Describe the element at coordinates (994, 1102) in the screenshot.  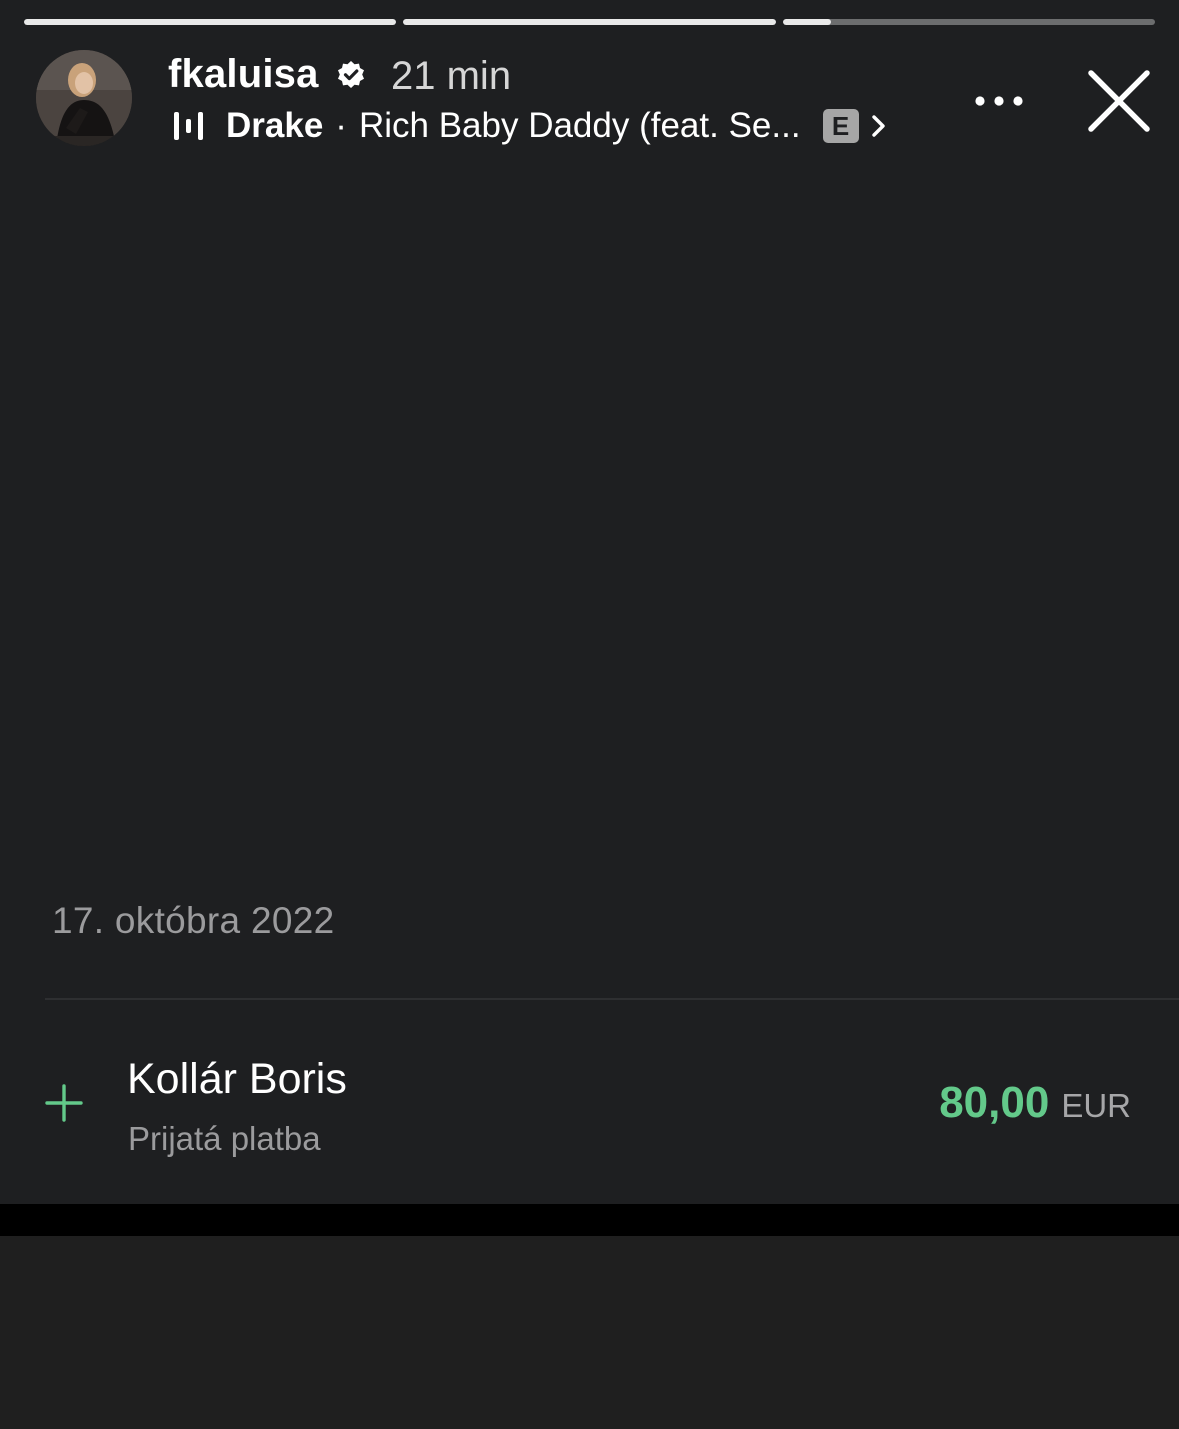
I see `amount-value: 80,00` at that location.